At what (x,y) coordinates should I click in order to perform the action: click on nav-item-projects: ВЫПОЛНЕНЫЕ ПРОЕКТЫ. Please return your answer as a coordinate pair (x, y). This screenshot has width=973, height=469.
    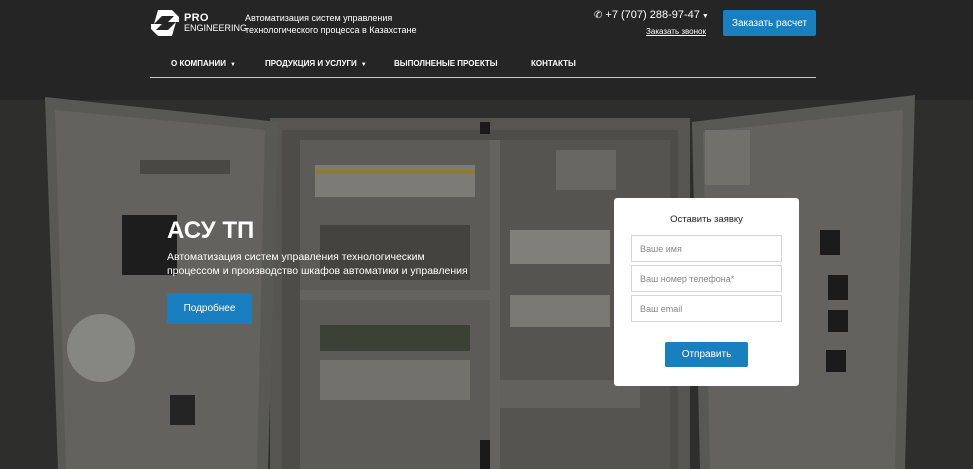
    Looking at the image, I should click on (446, 63).